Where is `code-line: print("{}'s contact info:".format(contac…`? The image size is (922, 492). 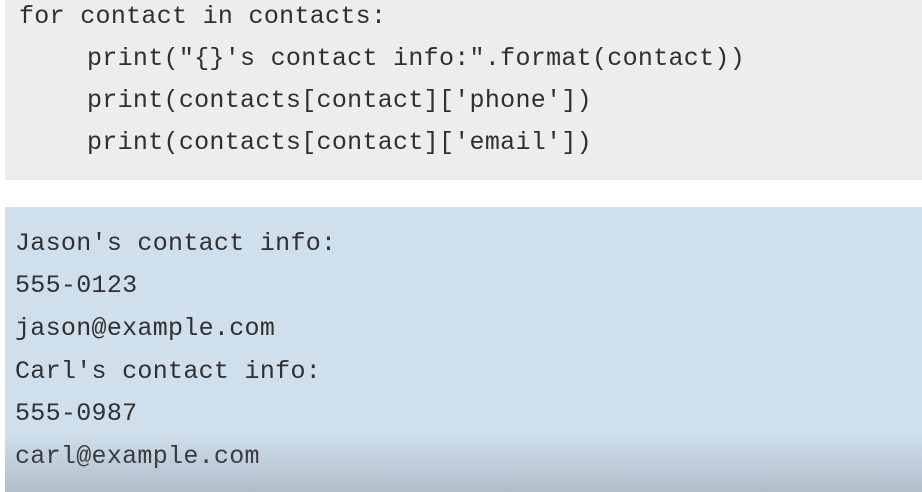
code-line: print("{}'s contact info:".format(contac… is located at coordinates (416, 58).